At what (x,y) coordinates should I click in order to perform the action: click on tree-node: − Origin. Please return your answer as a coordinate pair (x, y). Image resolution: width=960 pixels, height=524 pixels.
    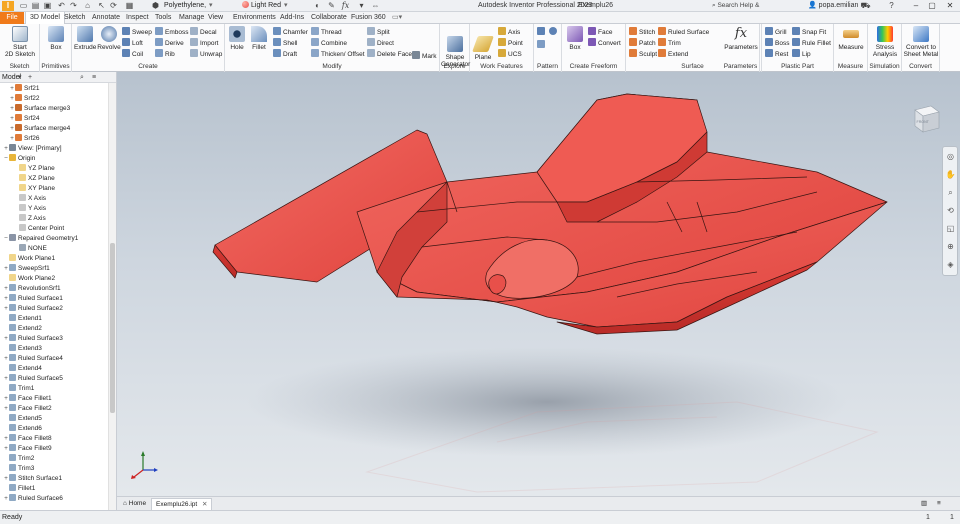
    Looking at the image, I should click on (17, 159).